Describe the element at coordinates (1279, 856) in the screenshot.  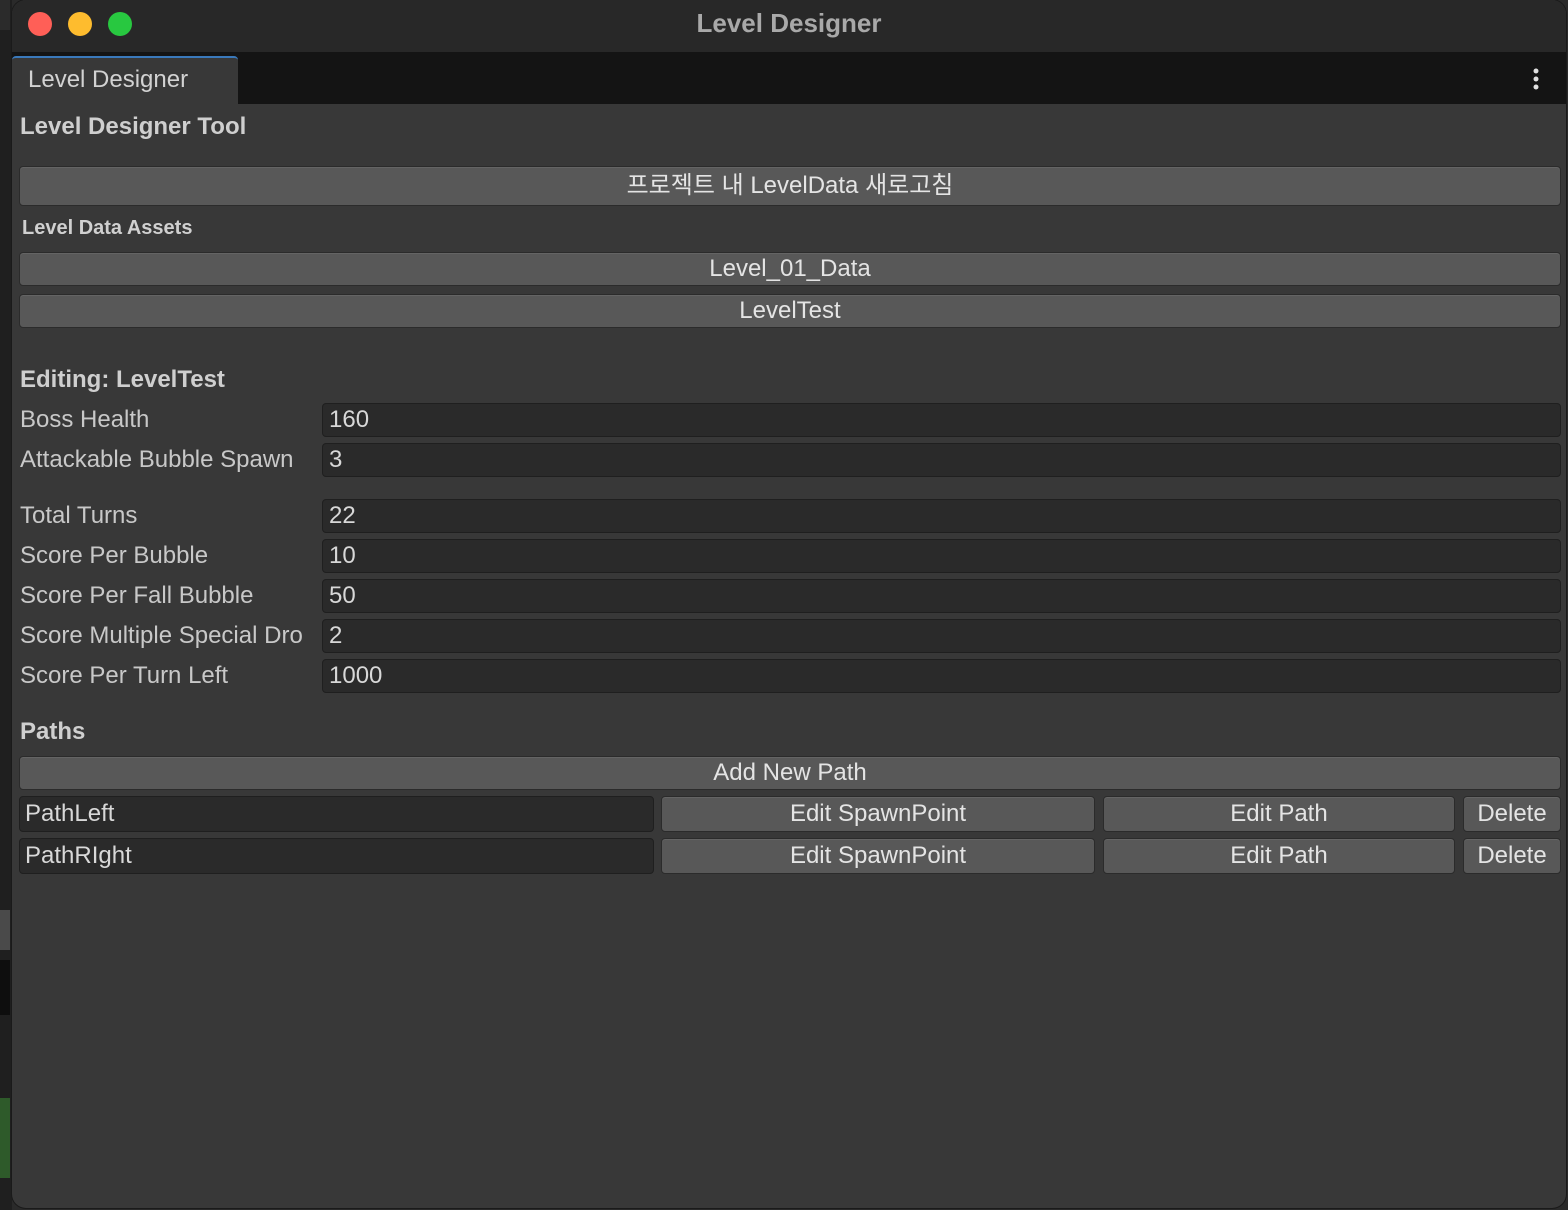
I see `edit-path-button-pathright: Edit Path` at that location.